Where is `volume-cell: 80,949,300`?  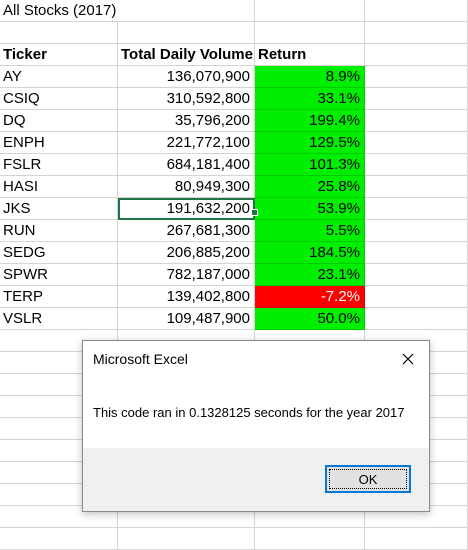 volume-cell: 80,949,300 is located at coordinates (186, 187).